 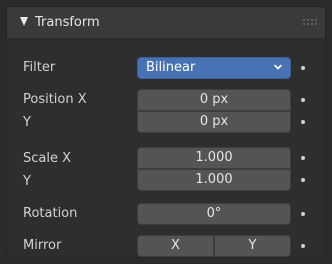 I want to click on filter-value: Bilinear, so click(x=171, y=67).